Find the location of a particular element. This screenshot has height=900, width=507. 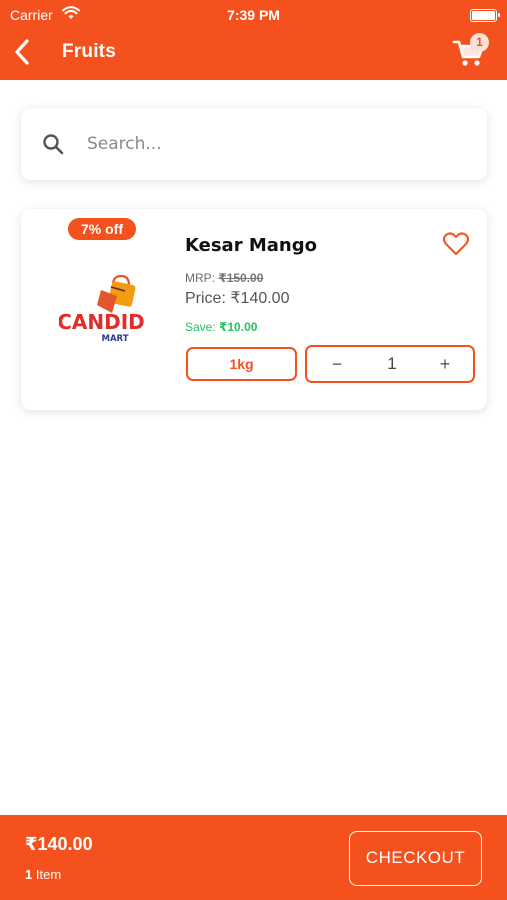

mrp-label: MRP: is located at coordinates (200, 278).